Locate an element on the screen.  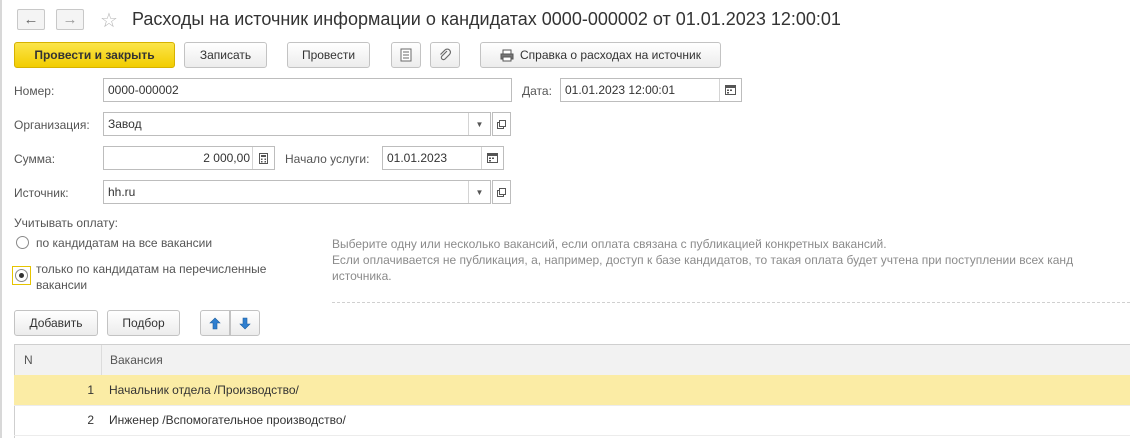
source-value: hh.ru is located at coordinates (122, 192).